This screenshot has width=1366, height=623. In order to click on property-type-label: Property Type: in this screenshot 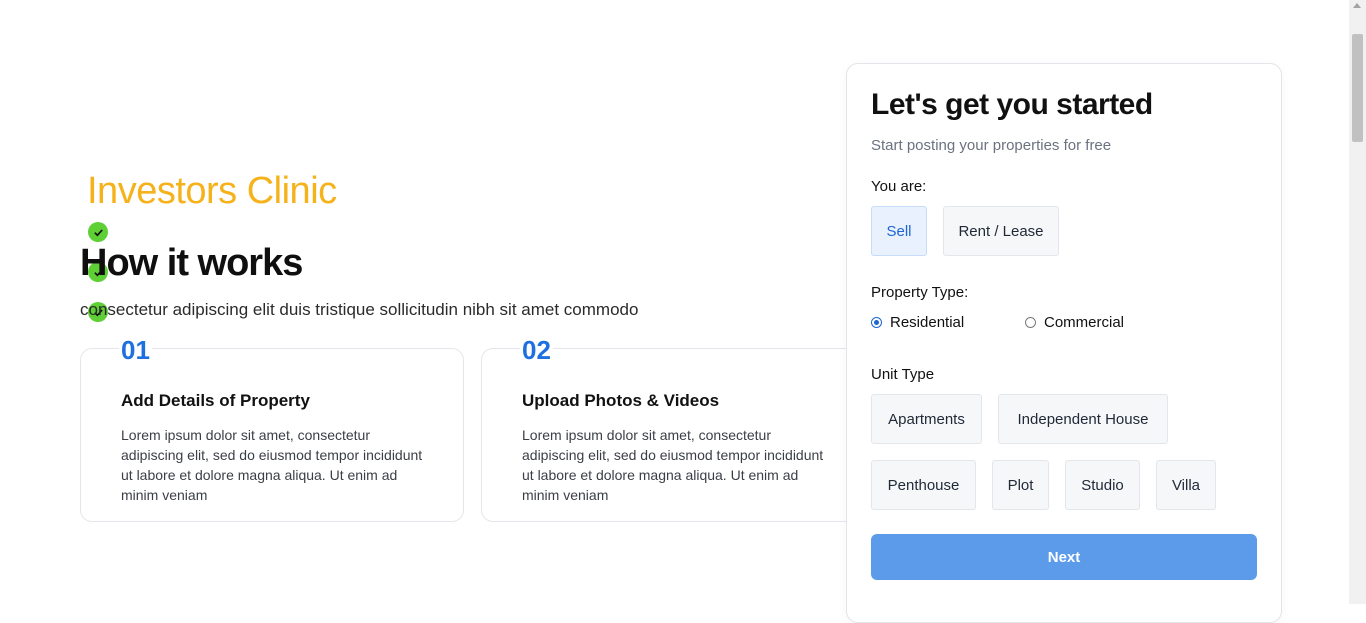, I will do `click(920, 292)`.